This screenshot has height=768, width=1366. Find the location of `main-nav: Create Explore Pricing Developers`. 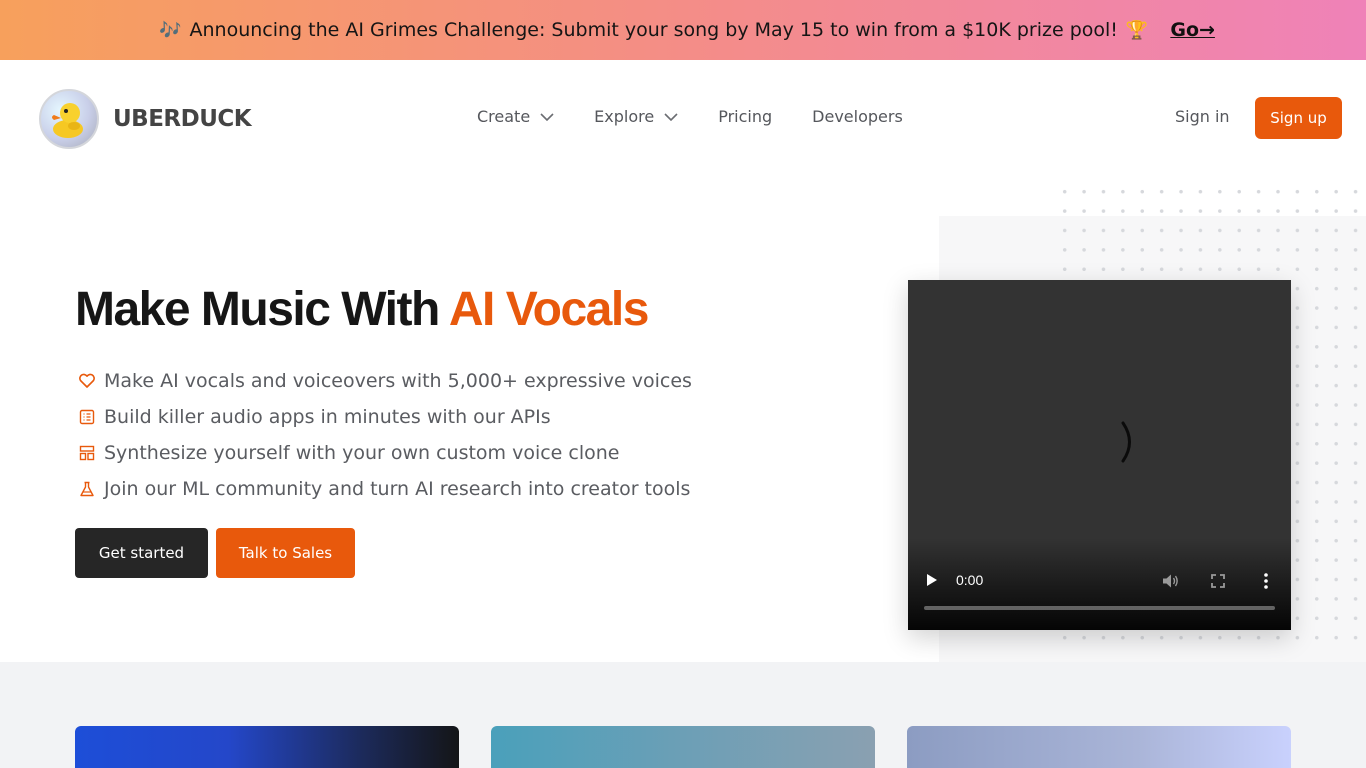

main-nav: Create Explore Pricing Developers is located at coordinates (710, 116).